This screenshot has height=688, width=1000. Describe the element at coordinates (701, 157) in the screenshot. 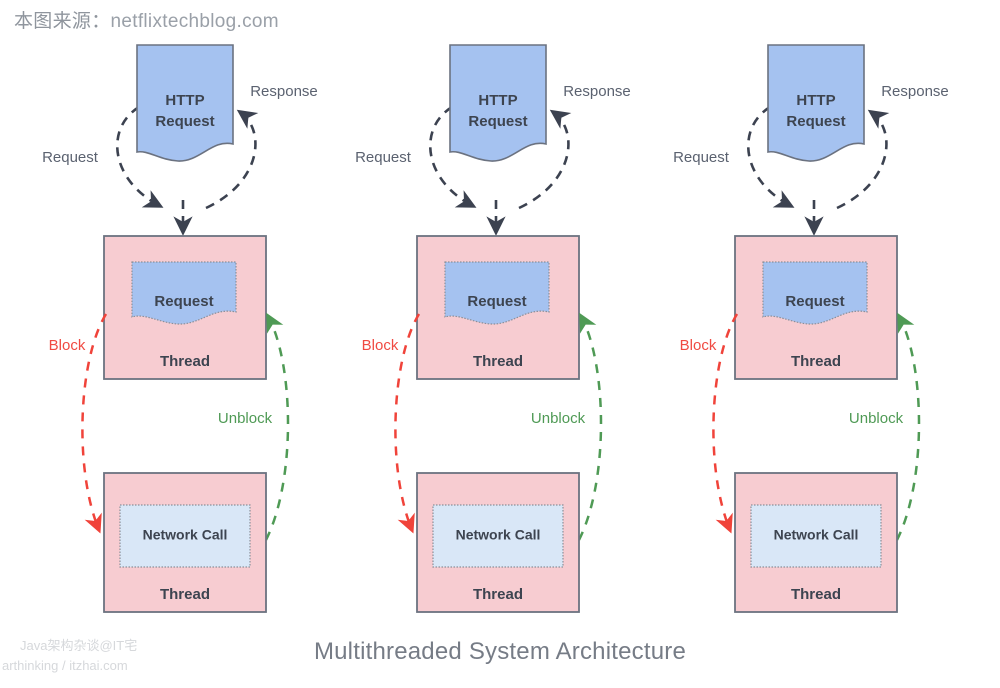

I see `request-in-label-3: Request` at that location.